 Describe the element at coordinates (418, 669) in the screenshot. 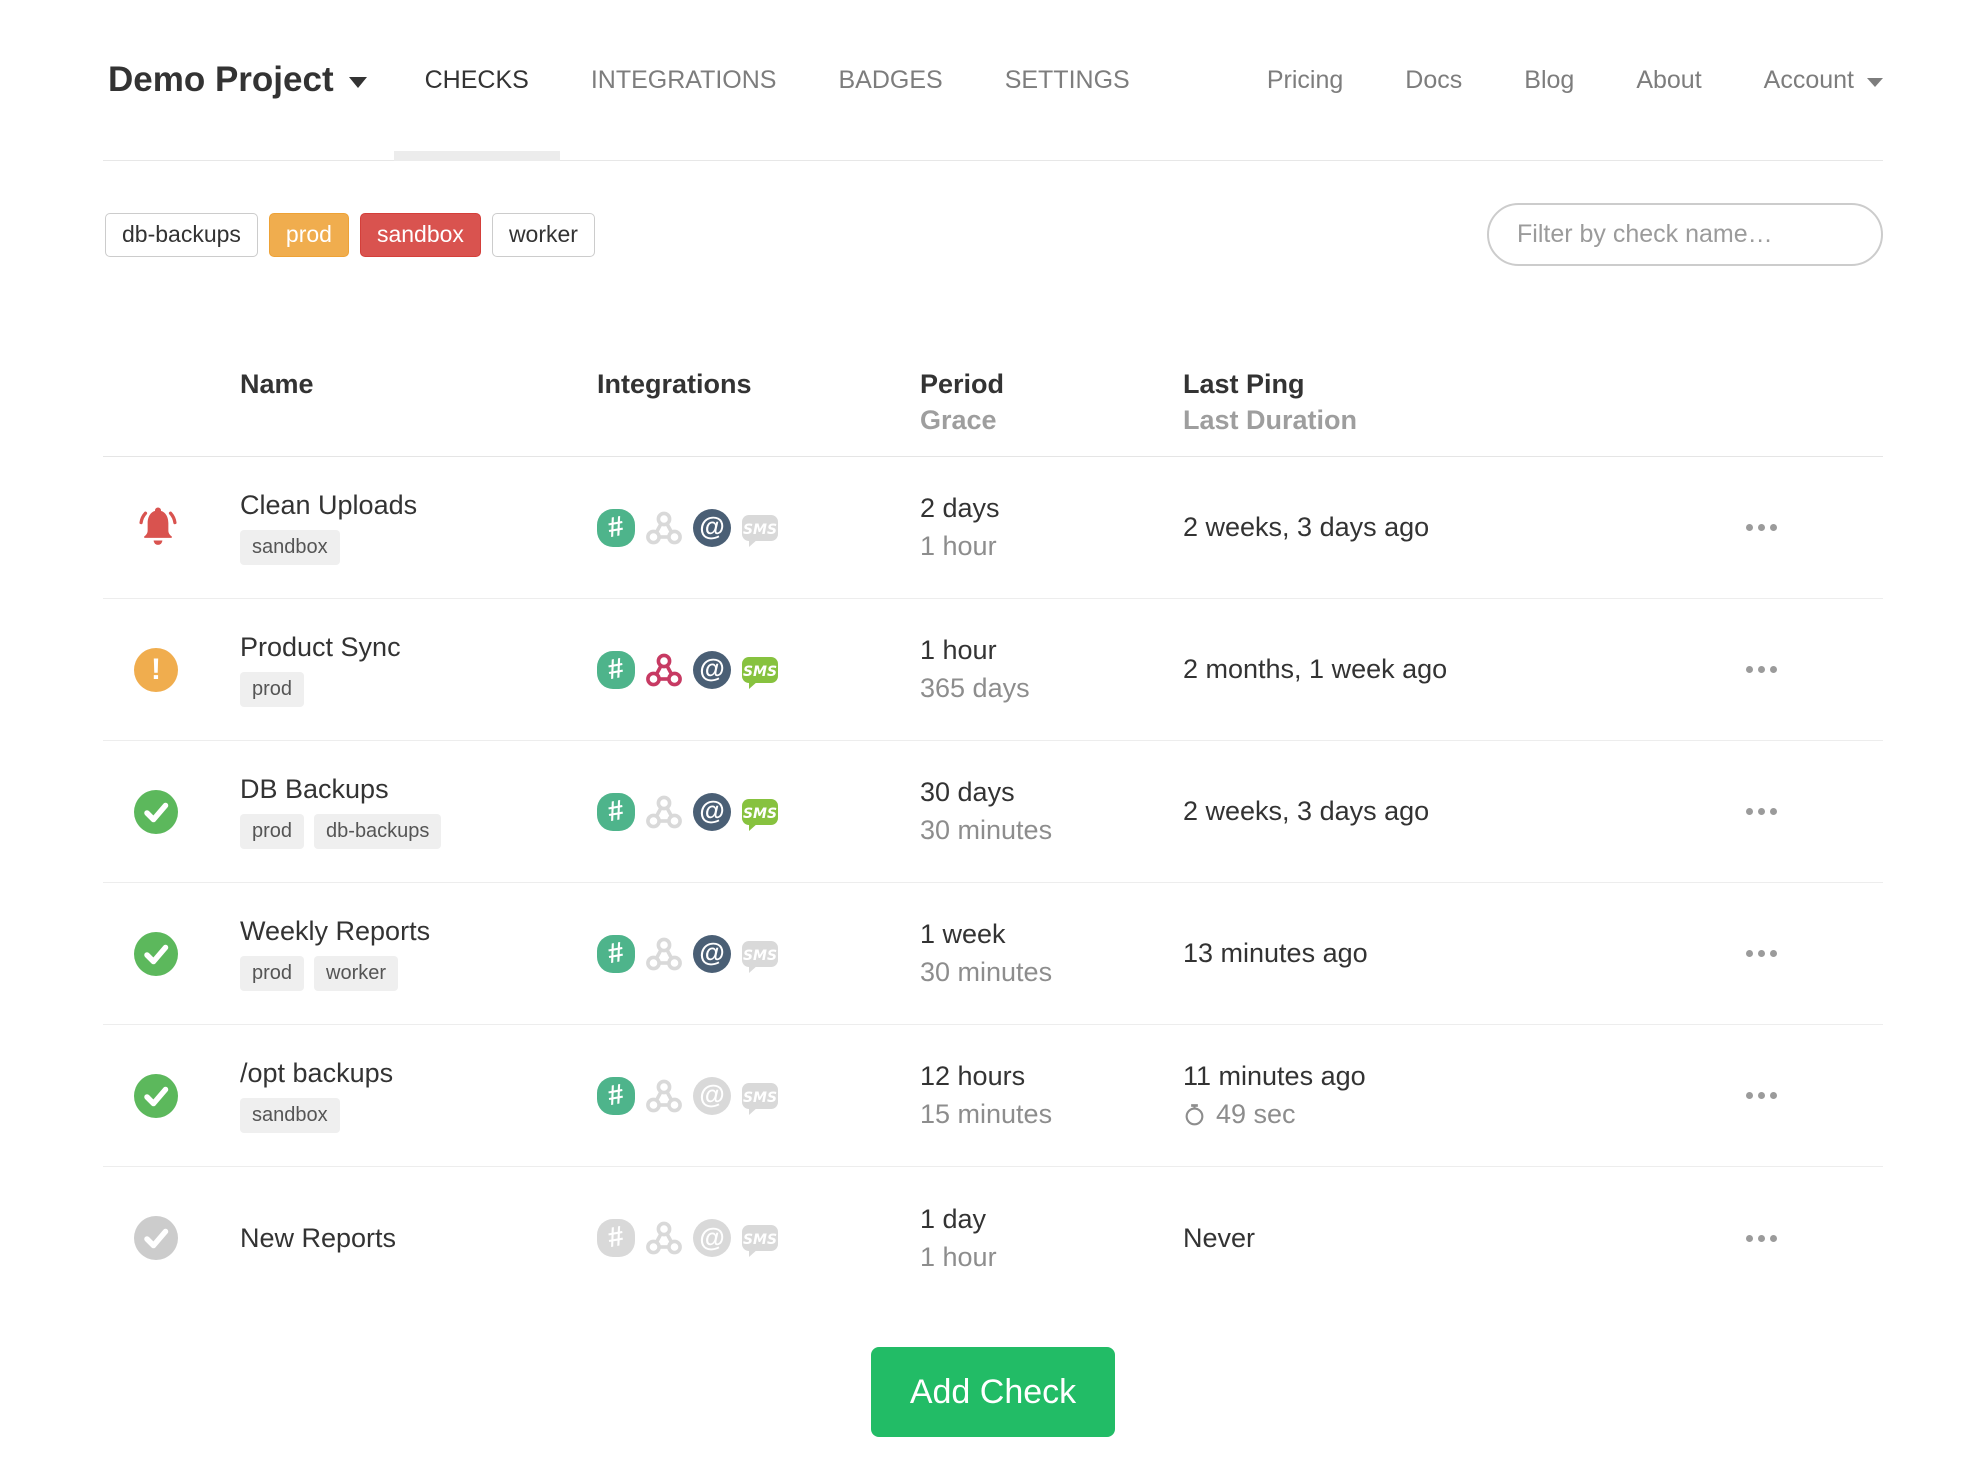

I see `name-cell: Product Sync prod` at that location.